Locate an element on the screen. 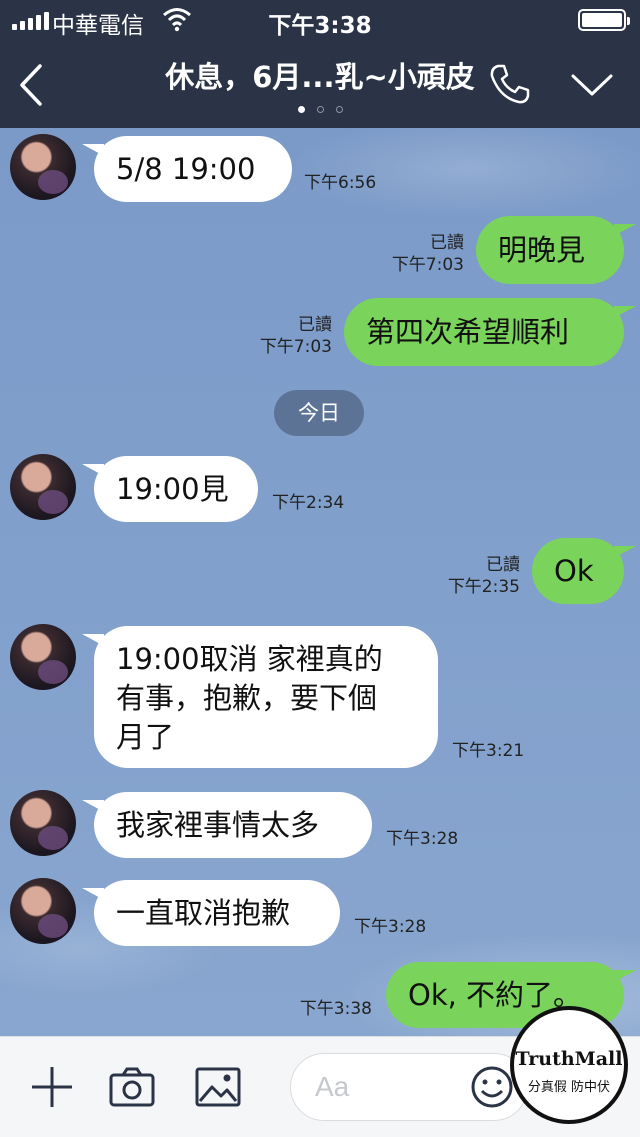 This screenshot has width=640, height=1137. message-bubble-outgoing: 第四次希望順利 is located at coordinates (490, 332).